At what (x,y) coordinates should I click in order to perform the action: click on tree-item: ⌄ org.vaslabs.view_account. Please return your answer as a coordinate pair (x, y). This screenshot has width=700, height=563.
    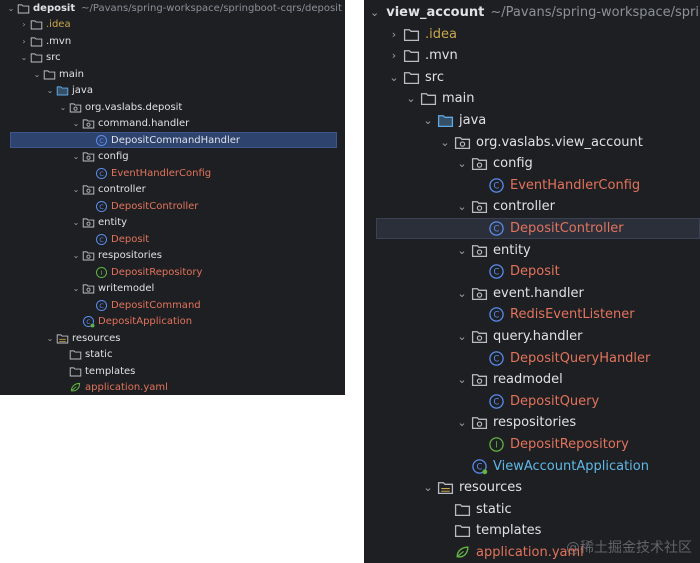
    Looking at the image, I should click on (532, 142).